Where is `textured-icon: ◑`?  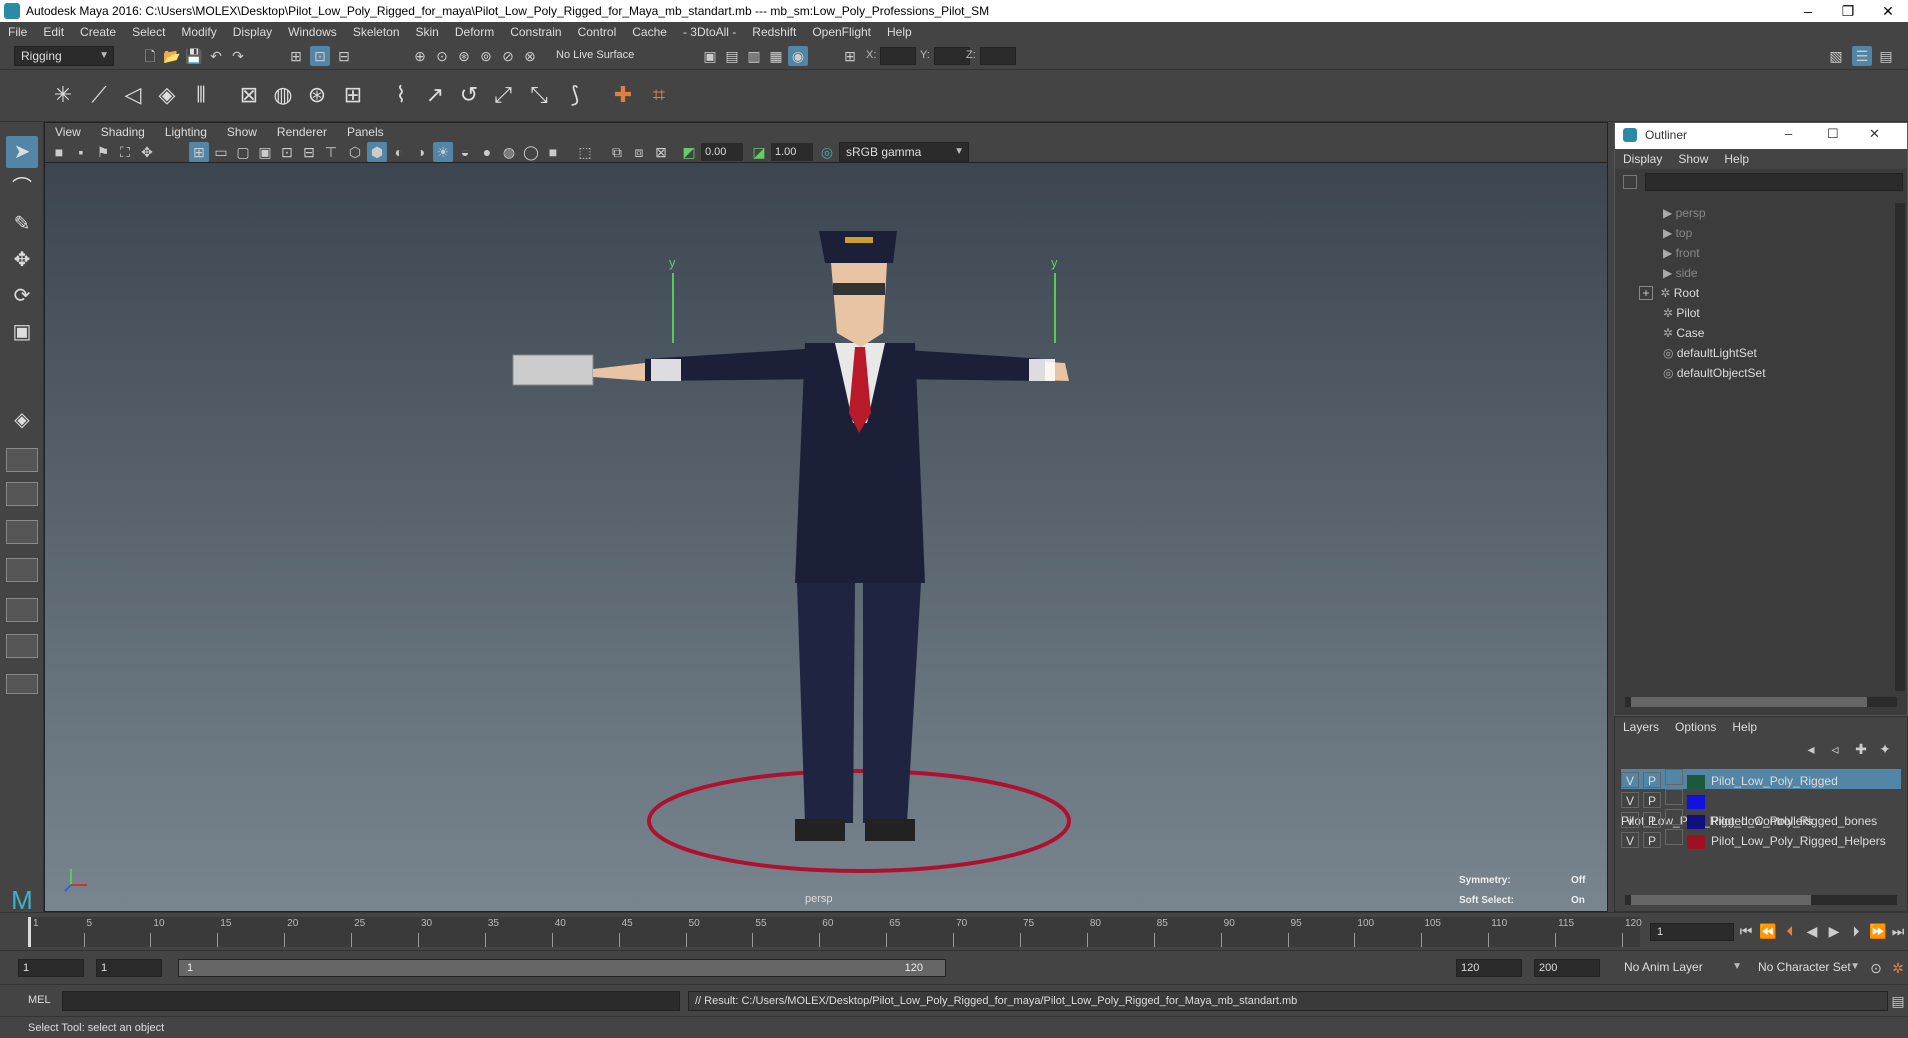 textured-icon: ◑ is located at coordinates (421, 152).